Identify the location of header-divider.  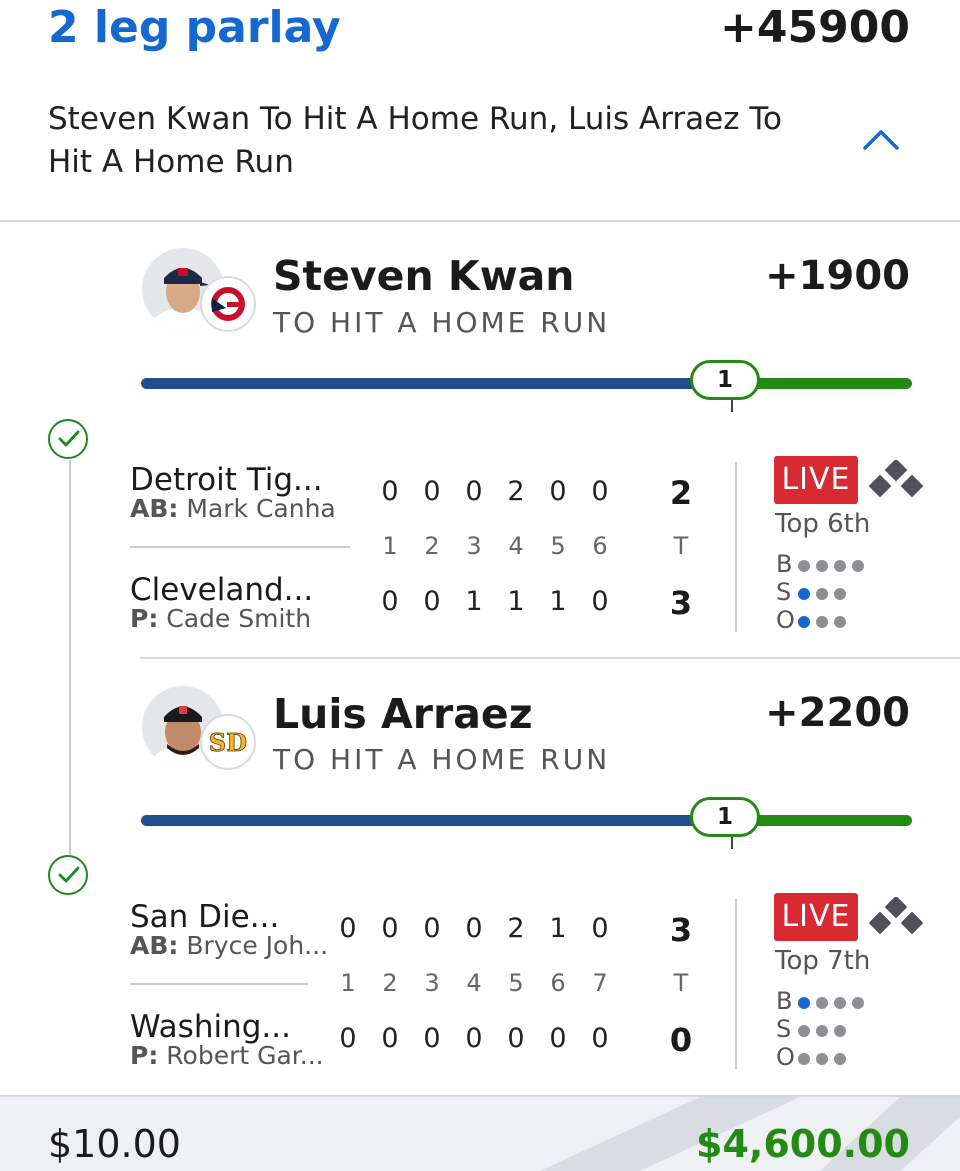
(480, 221).